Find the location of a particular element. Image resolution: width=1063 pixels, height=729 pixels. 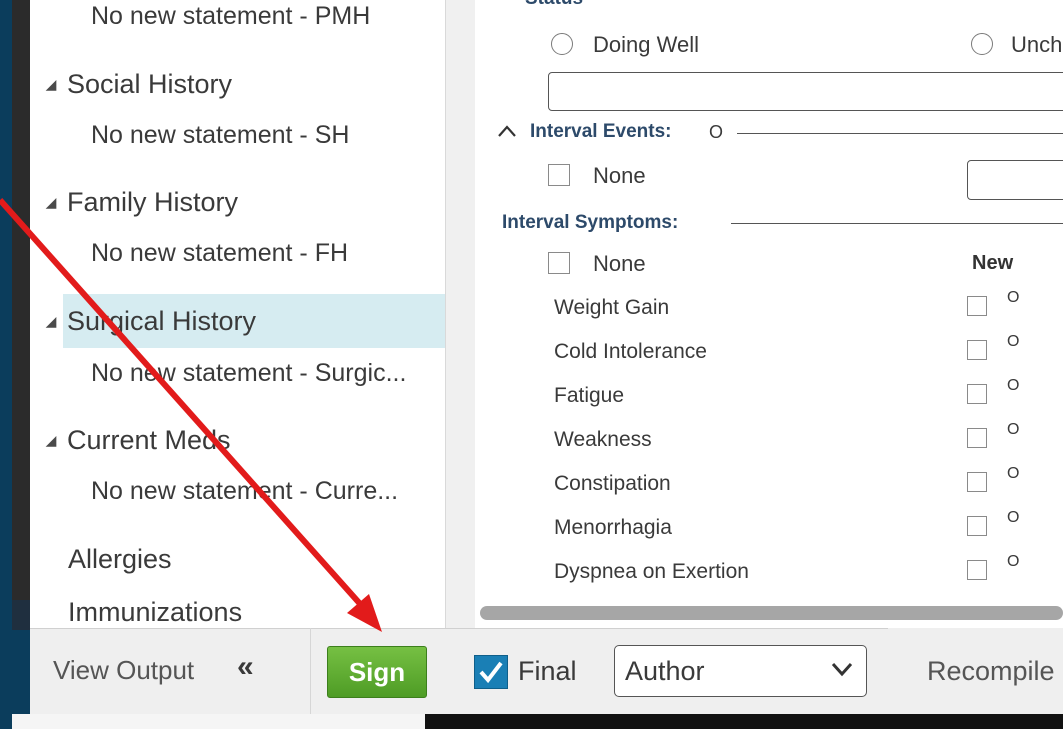

toolbar-divider is located at coordinates (310, 671).